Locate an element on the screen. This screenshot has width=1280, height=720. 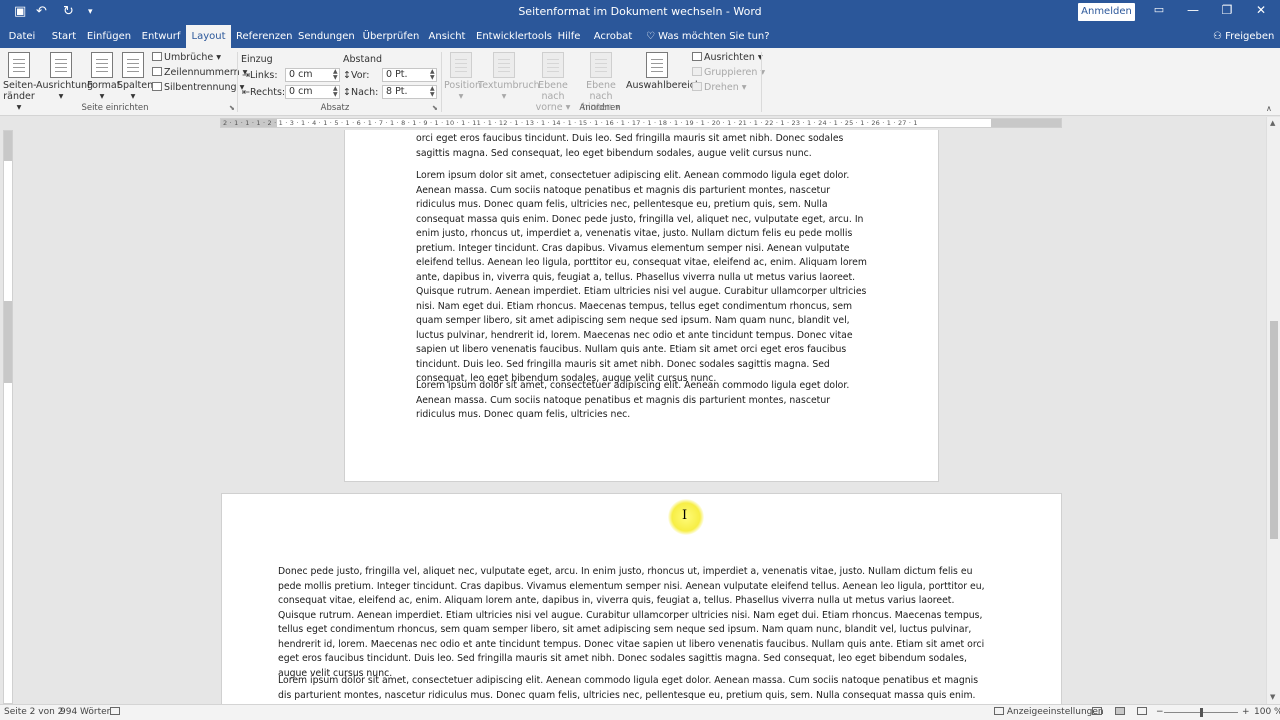
group-button: Gruppieren ▾ is located at coordinates (728, 73).